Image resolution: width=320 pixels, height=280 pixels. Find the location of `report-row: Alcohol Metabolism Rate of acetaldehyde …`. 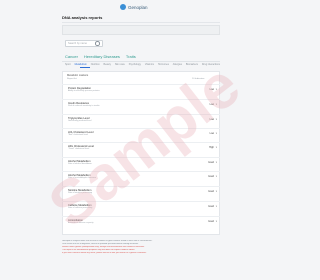

report-row: Alcohol Metabolism Rate of acetaldehyde … is located at coordinates (141, 176).